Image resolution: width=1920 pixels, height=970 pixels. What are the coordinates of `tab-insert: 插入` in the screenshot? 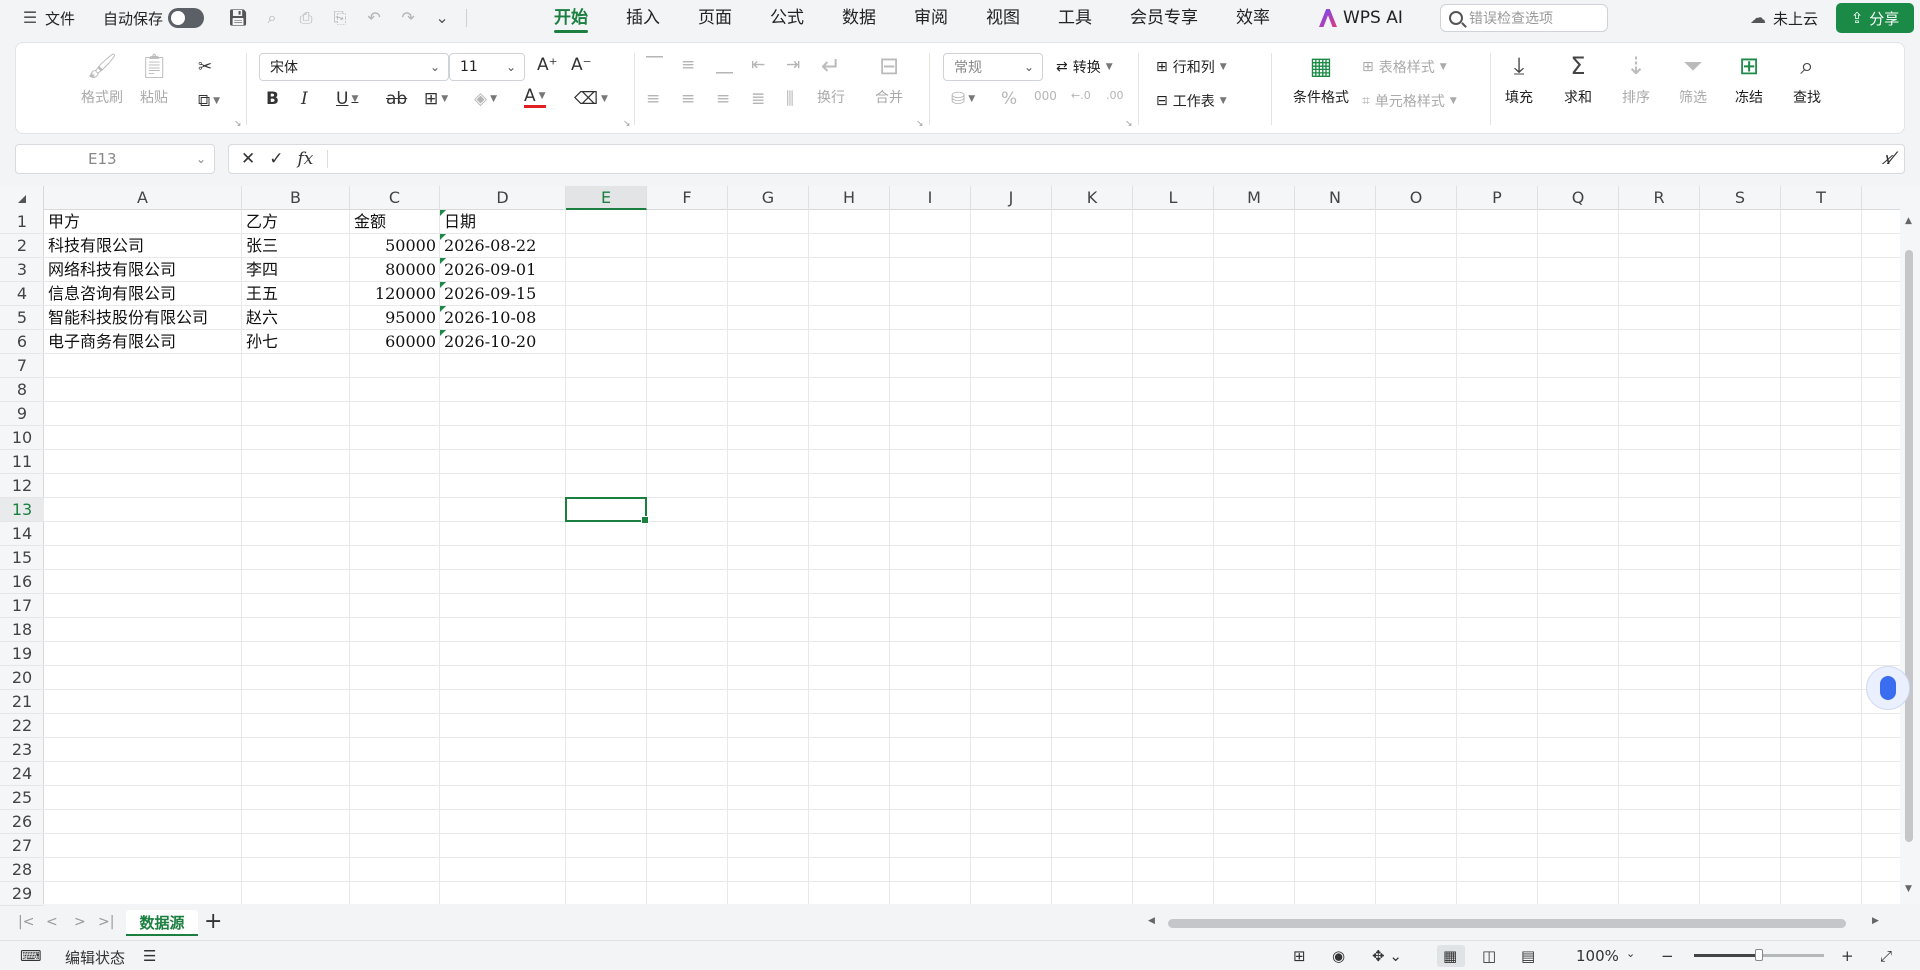 It's located at (643, 18).